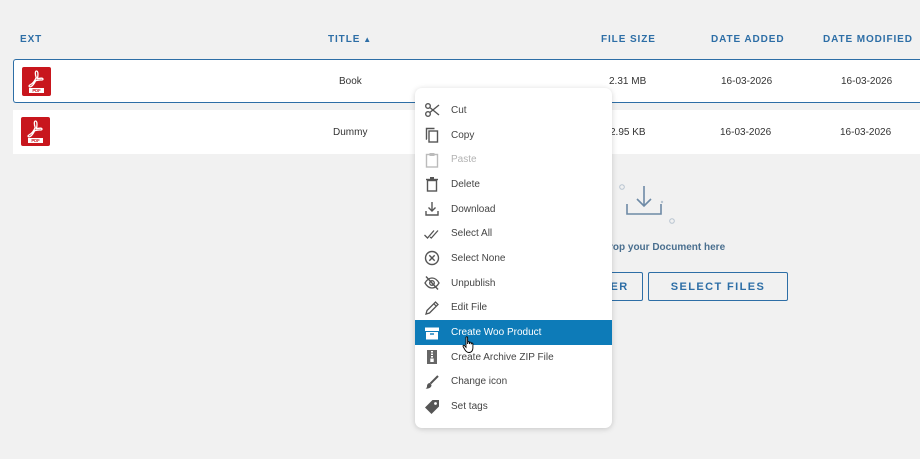 This screenshot has width=920, height=459. Describe the element at coordinates (513, 159) in the screenshot. I see `menu-item-paste: Paste` at that location.